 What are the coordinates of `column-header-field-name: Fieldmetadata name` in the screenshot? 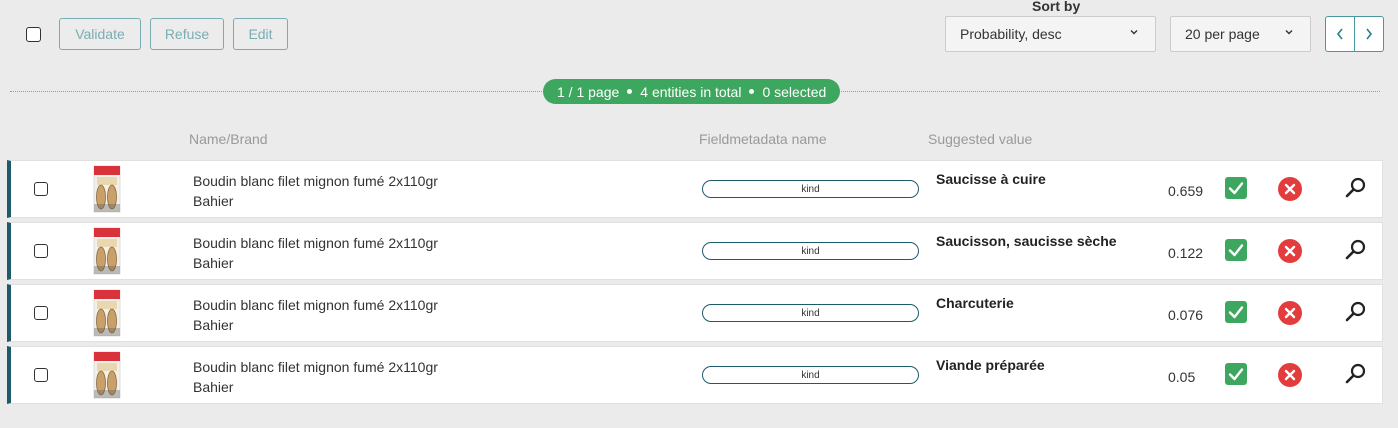 It's located at (763, 139).